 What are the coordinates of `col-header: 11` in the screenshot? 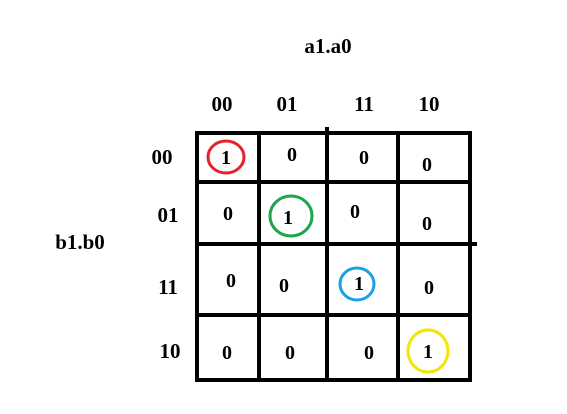 It's located at (364, 104).